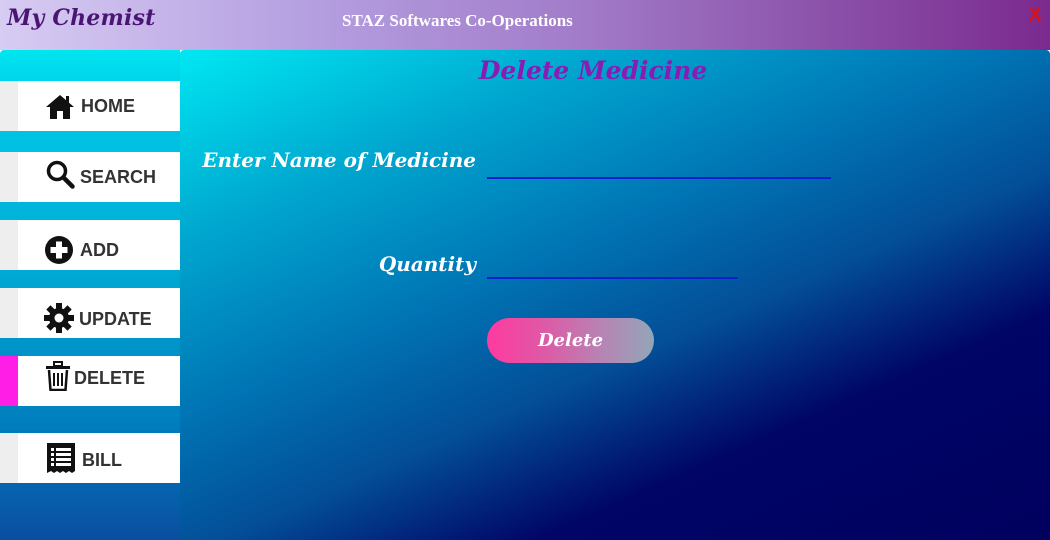 The image size is (1050, 540). Describe the element at coordinates (570, 340) in the screenshot. I see `delete-button: Delete` at that location.